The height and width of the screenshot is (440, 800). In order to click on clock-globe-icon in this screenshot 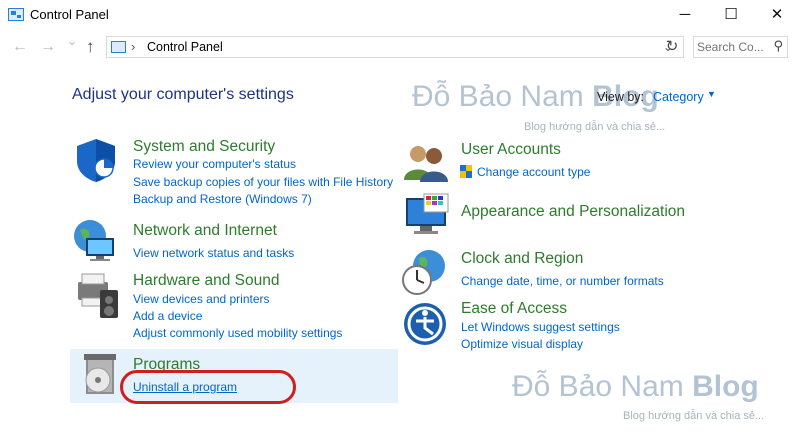, I will do `click(423, 272)`.